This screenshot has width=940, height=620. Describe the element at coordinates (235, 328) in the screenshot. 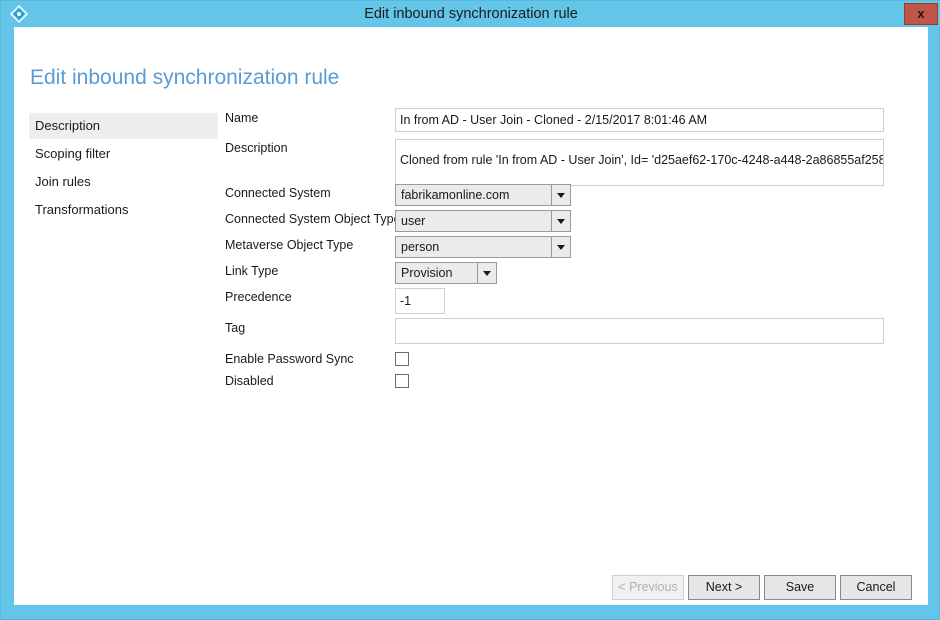

I see `tag-label: Tag` at that location.